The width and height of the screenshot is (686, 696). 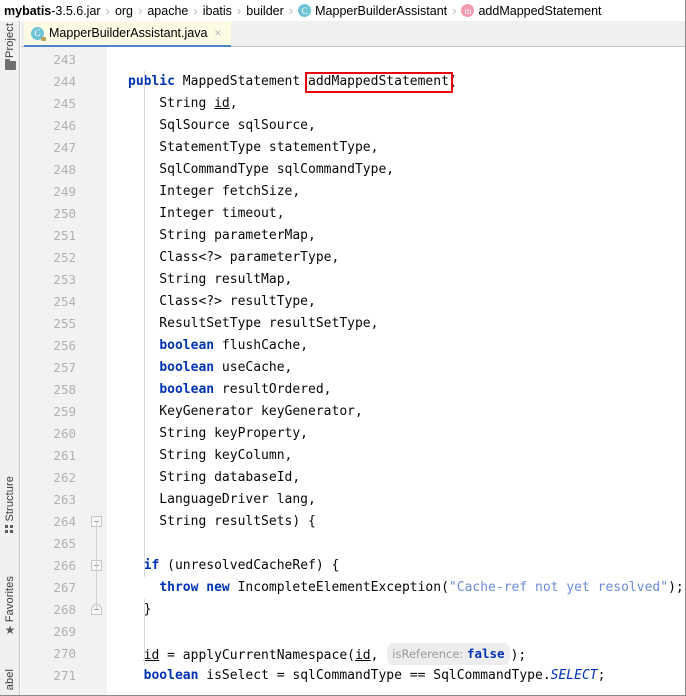 What do you see at coordinates (64, 279) in the screenshot?
I see `line-number: 253` at bounding box center [64, 279].